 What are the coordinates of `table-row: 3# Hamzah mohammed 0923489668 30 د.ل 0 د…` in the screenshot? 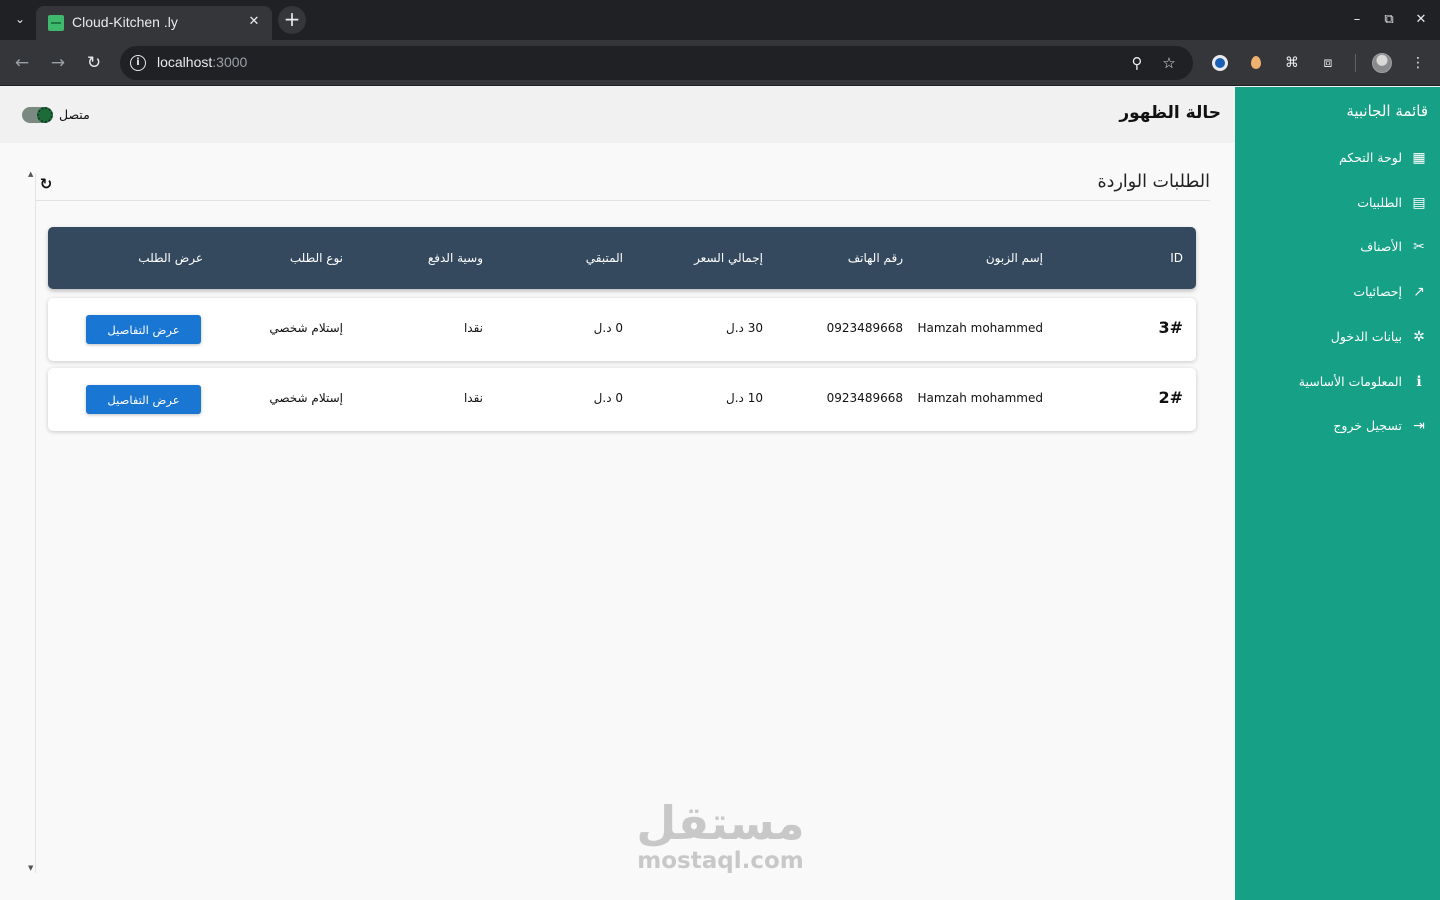 It's located at (622, 329).